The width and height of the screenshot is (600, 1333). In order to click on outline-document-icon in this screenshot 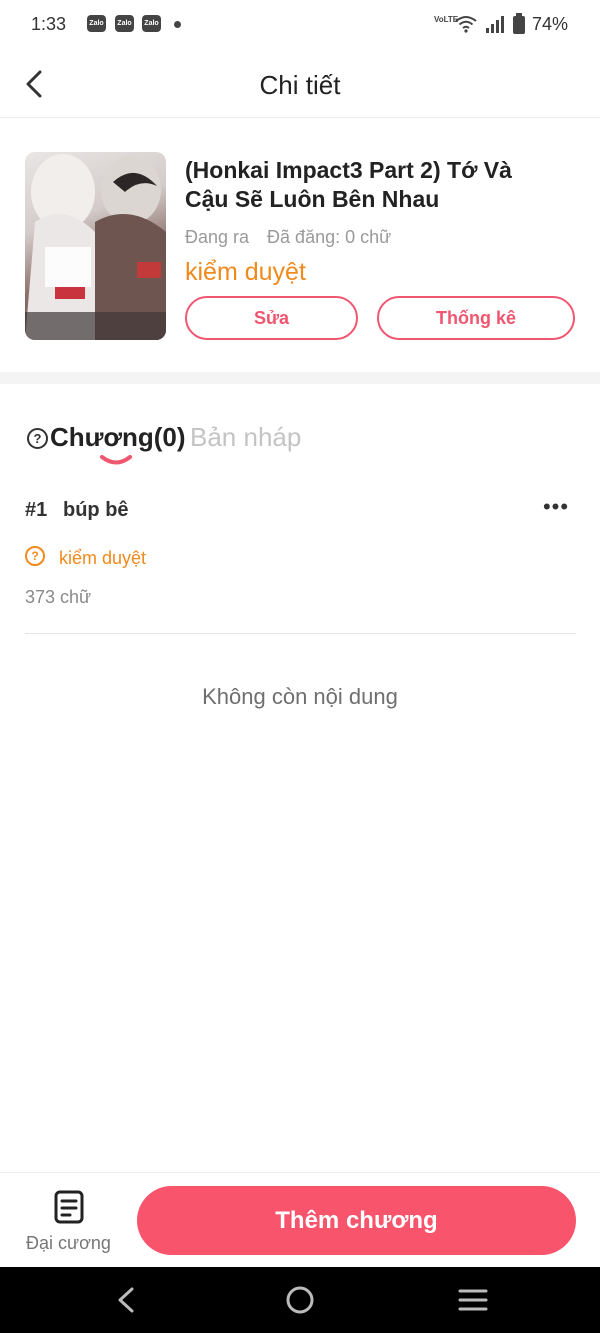, I will do `click(69, 1207)`.